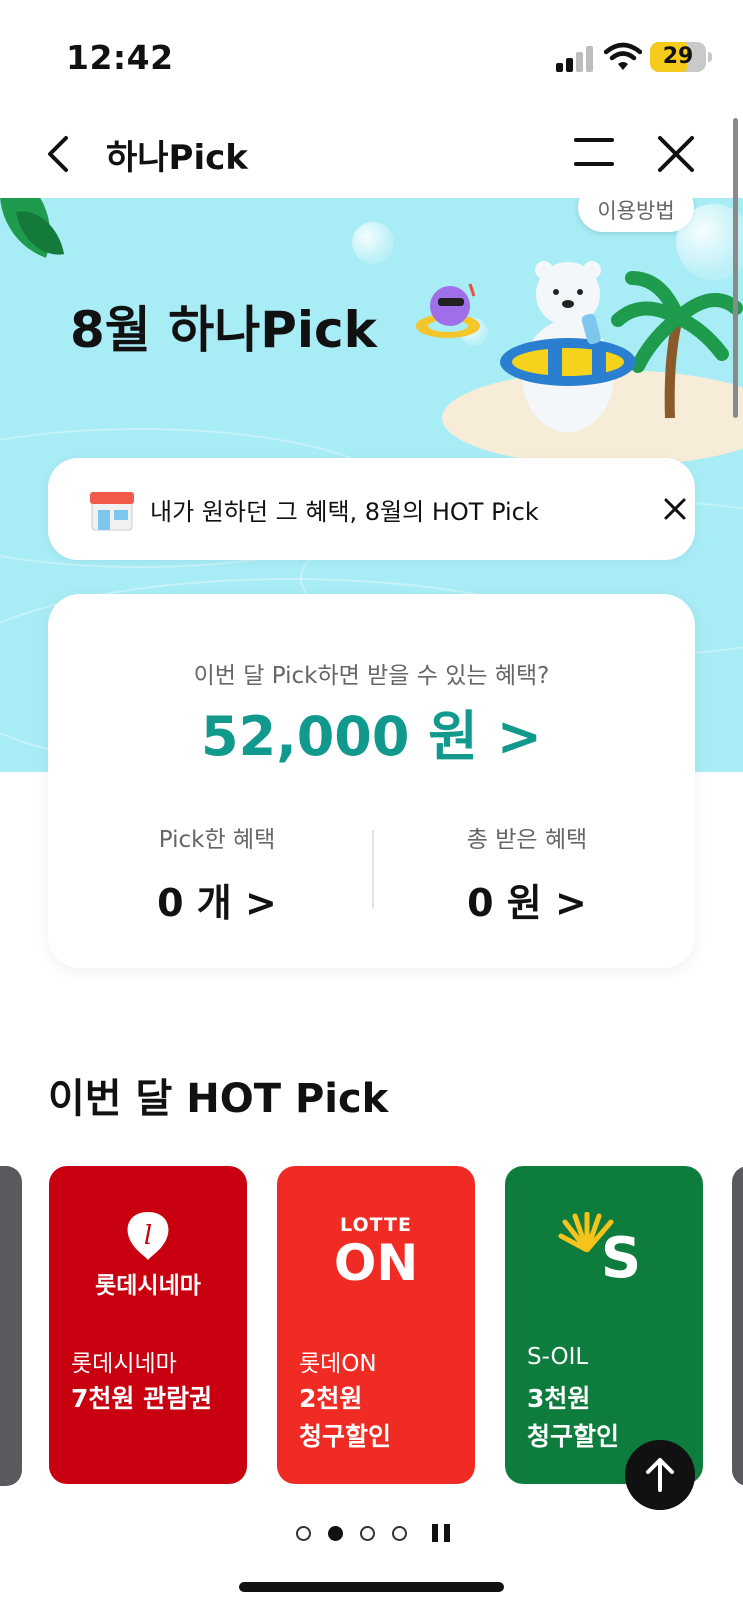 The image size is (743, 1609). What do you see at coordinates (596, 152) in the screenshot?
I see `menu-icon` at bounding box center [596, 152].